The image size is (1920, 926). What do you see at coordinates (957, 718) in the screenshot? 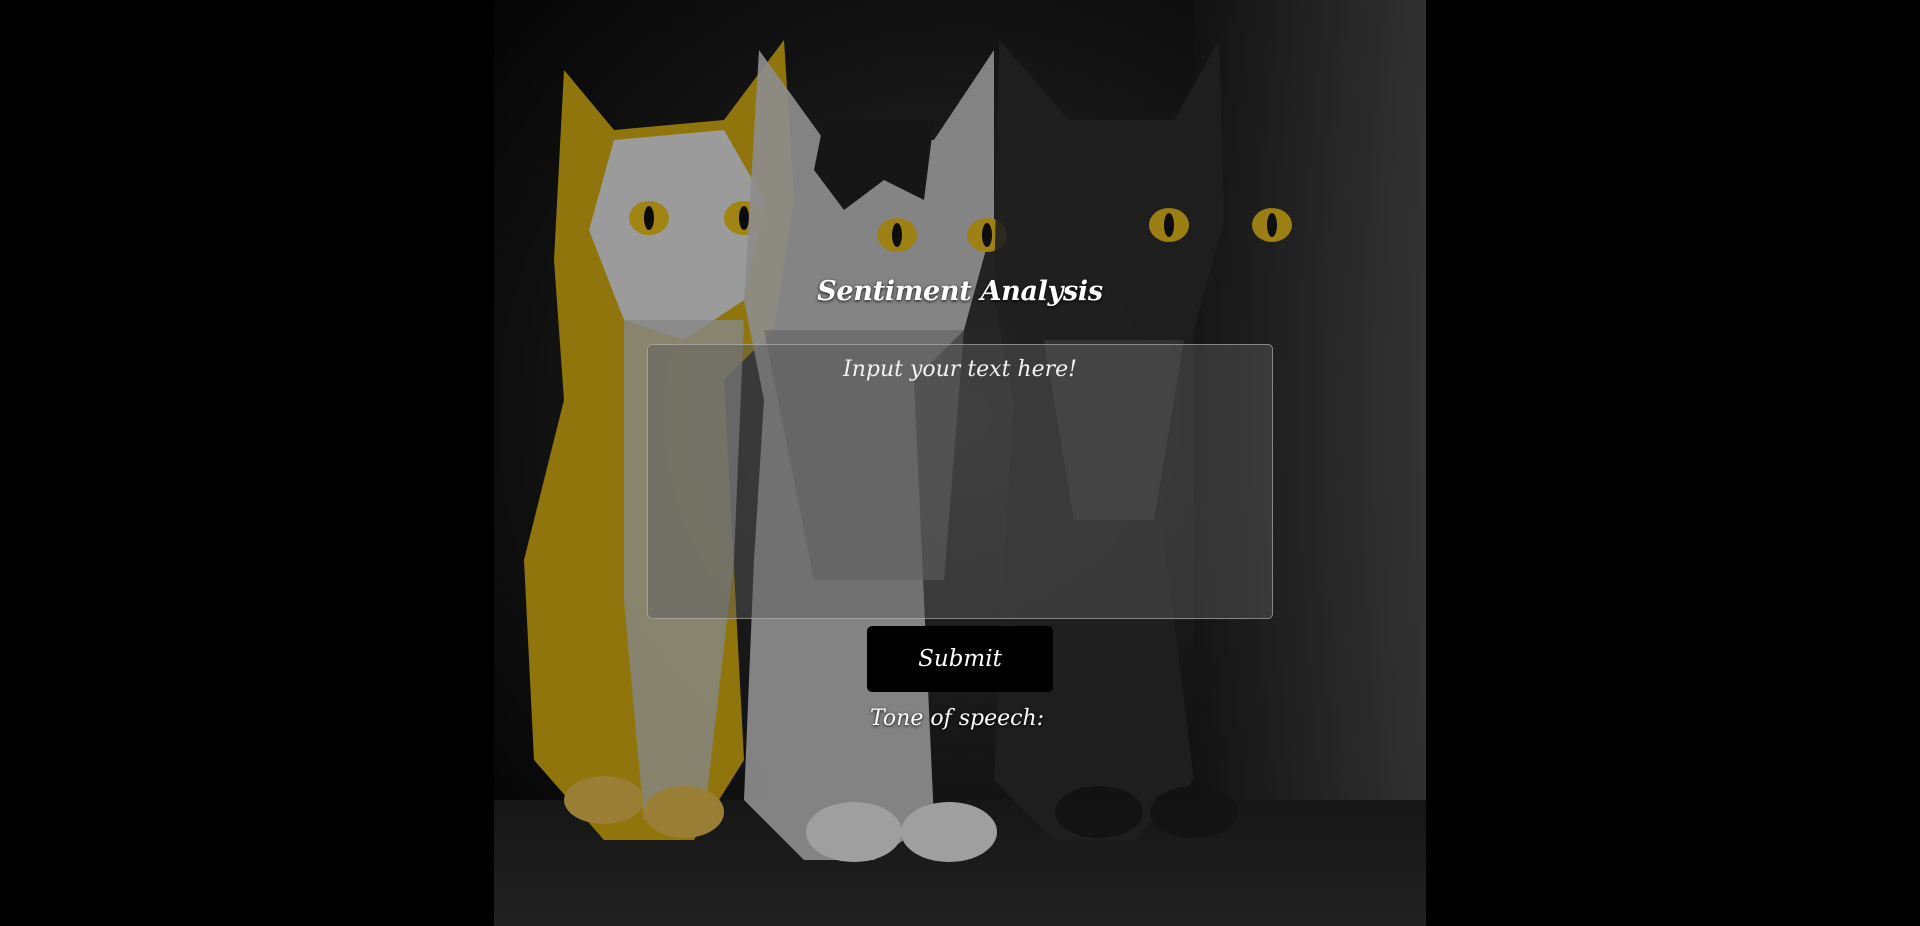
I see `tone-label: Tone of speech:` at bounding box center [957, 718].